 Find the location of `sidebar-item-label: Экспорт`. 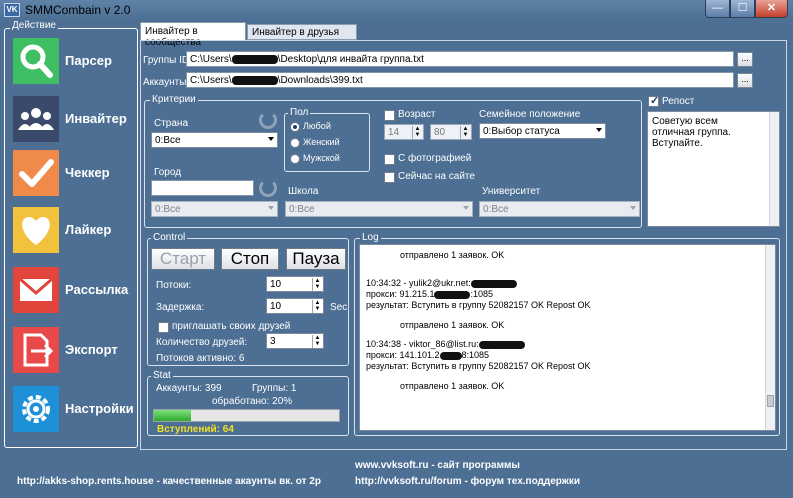

sidebar-item-label: Экспорт is located at coordinates (91, 349).